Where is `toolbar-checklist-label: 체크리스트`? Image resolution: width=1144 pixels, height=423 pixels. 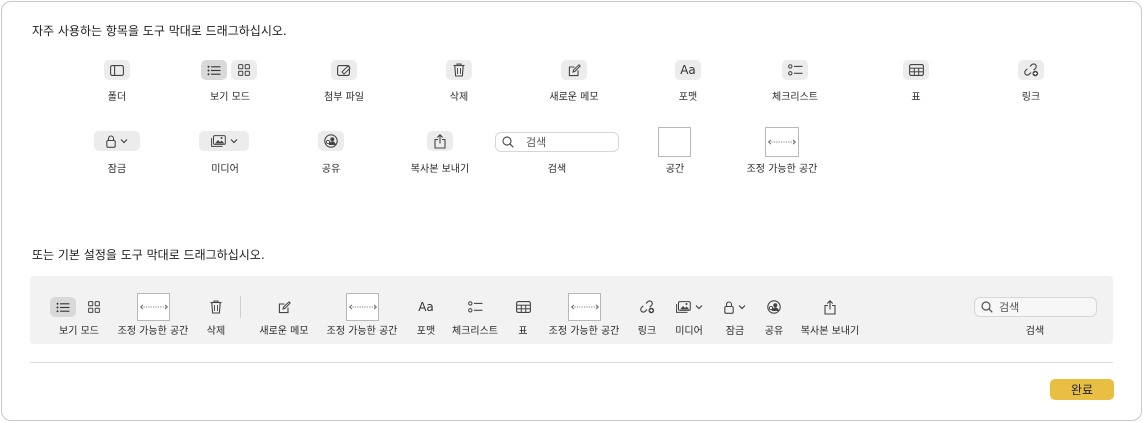 toolbar-checklist-label: 체크리스트 is located at coordinates (475, 331).